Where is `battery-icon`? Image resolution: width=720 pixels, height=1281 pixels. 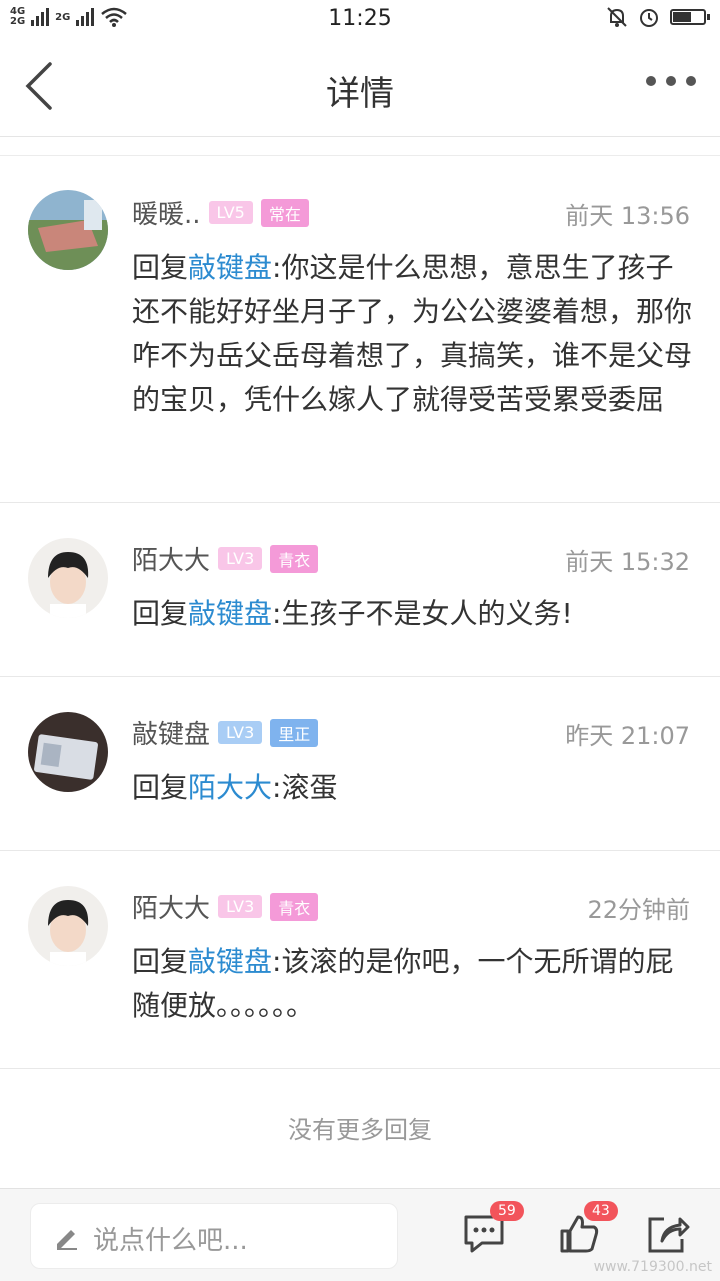
battery-icon is located at coordinates (690, 17).